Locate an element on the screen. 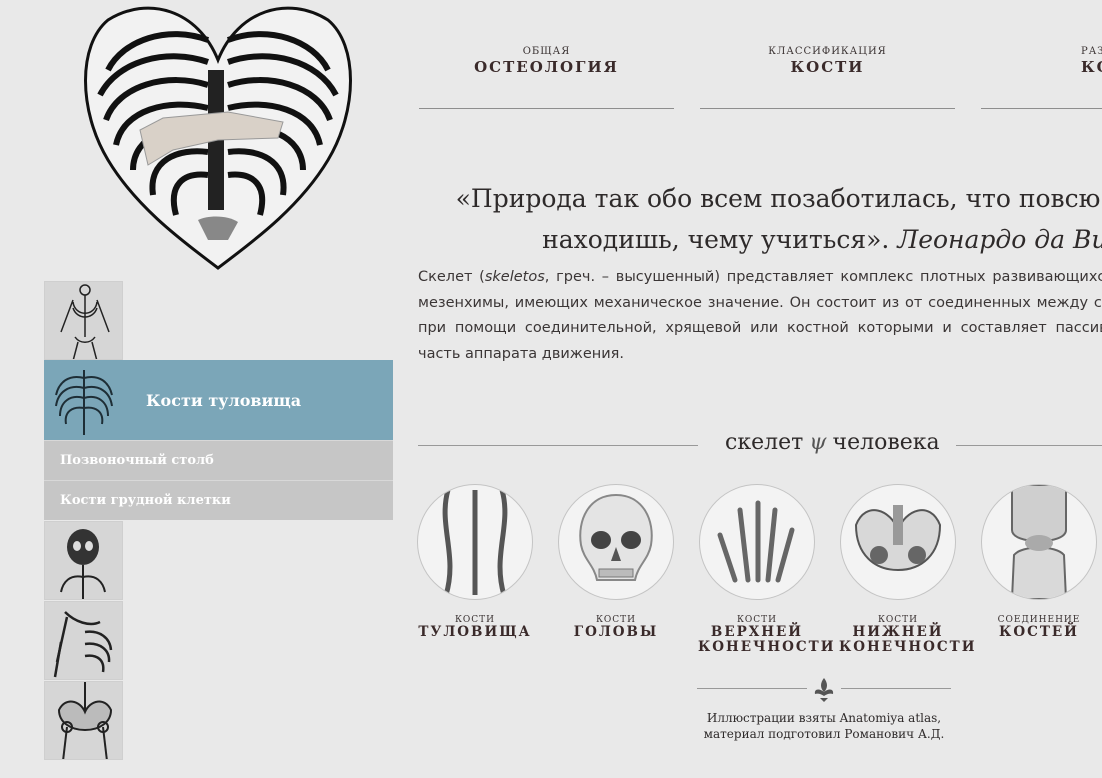 The image size is (1102, 778). sidebar-item-label: Кости туловища is located at coordinates (224, 400).